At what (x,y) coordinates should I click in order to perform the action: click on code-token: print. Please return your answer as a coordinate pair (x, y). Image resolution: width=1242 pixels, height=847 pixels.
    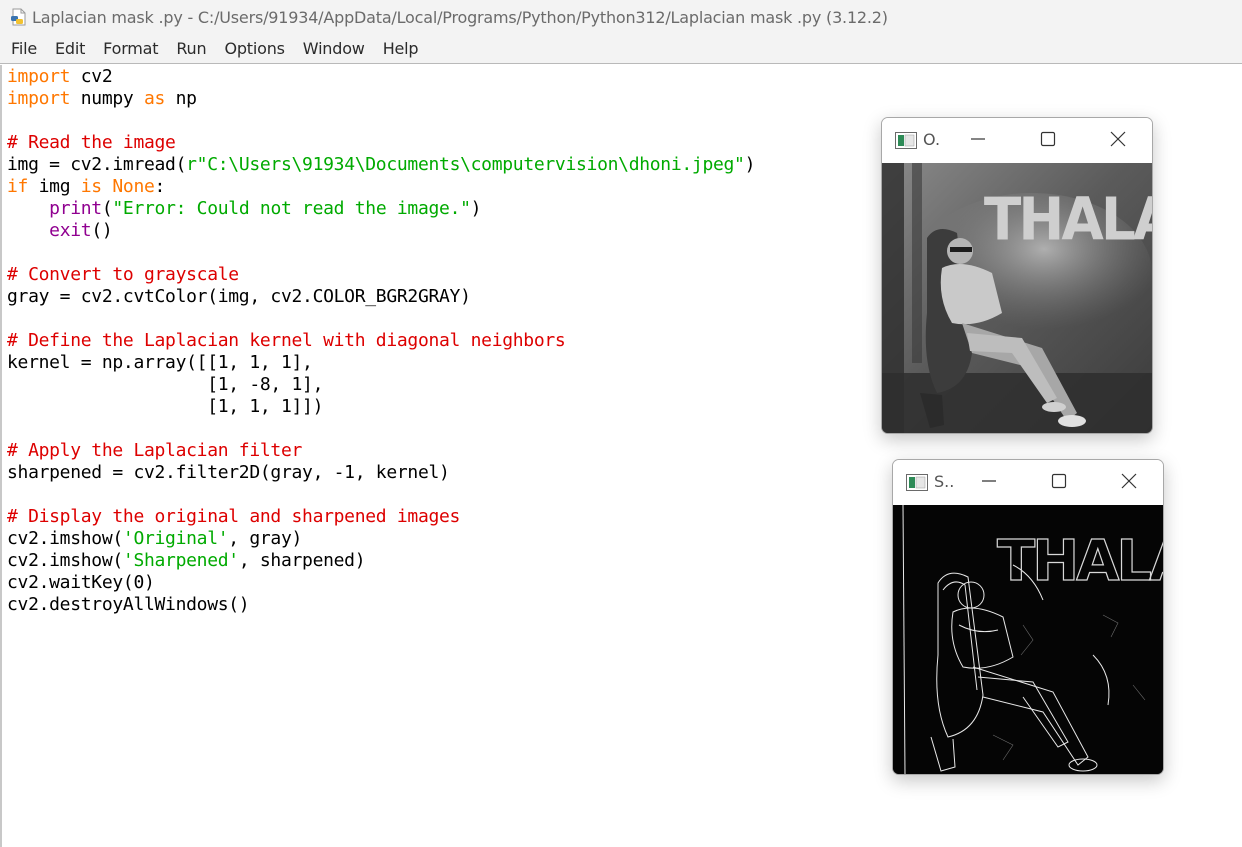
    Looking at the image, I should click on (75, 208).